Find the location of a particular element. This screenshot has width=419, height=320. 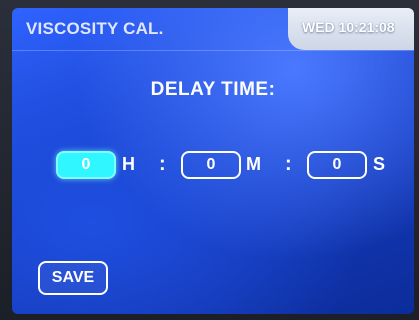

minutes-unit-label: M is located at coordinates (253, 164).